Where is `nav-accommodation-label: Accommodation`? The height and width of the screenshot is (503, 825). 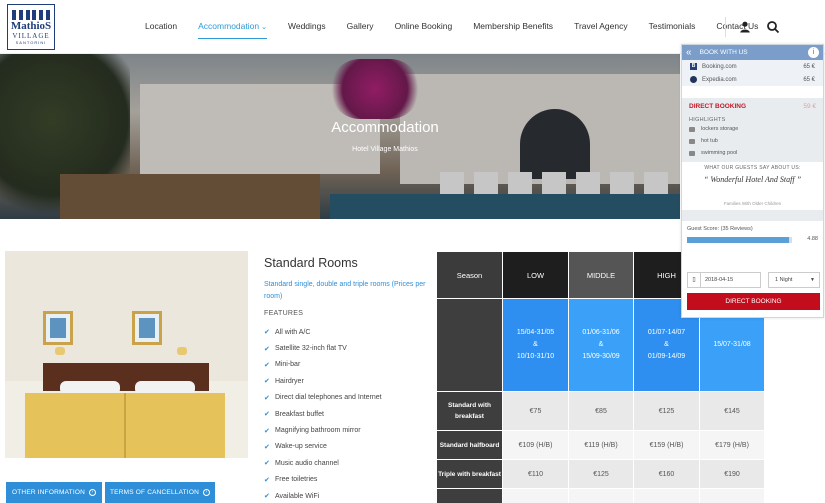
nav-accommodation-label: Accommodation is located at coordinates (229, 26).